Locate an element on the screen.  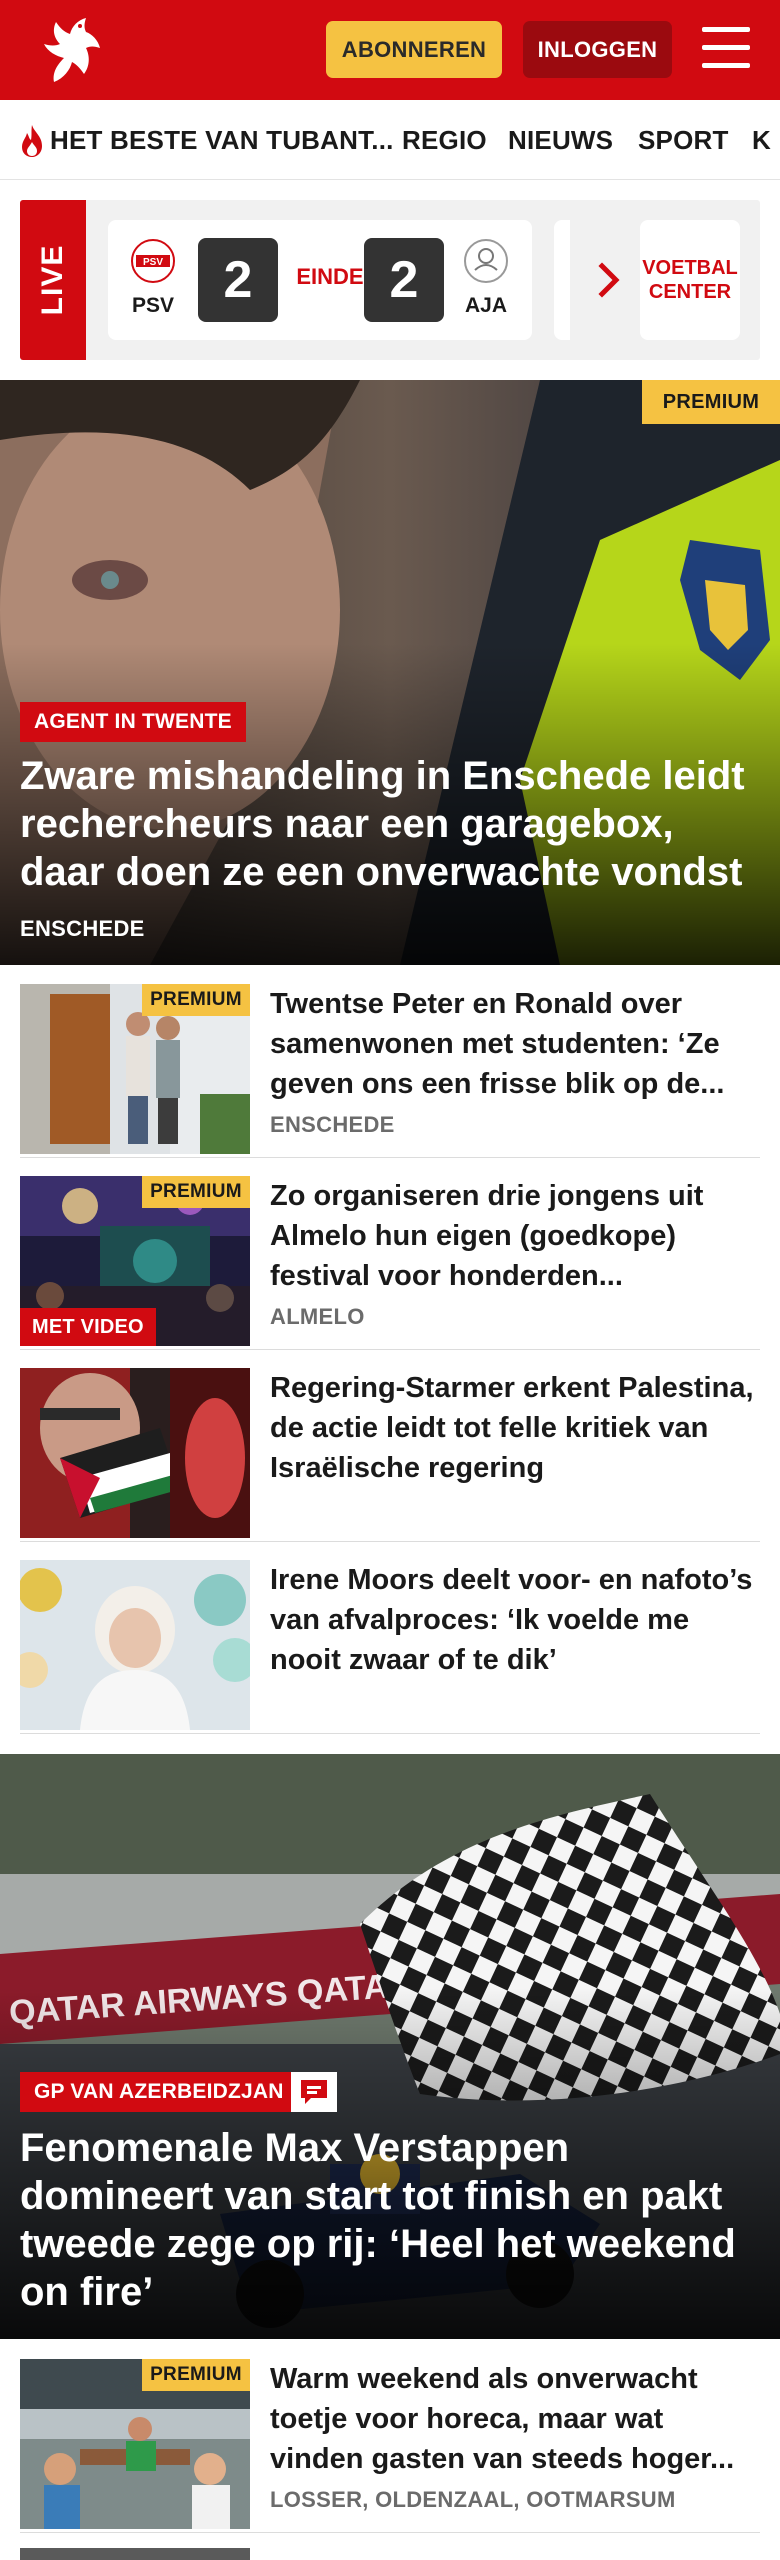
home-team-name: PSV is located at coordinates (153, 305).